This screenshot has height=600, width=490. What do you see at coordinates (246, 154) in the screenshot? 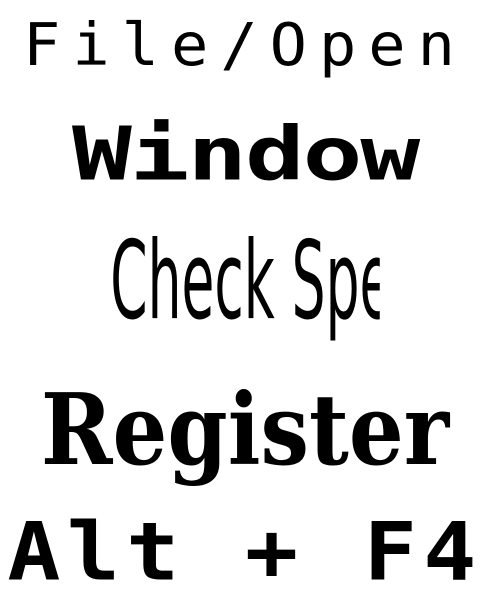
I see `specimen-window: Window` at bounding box center [246, 154].